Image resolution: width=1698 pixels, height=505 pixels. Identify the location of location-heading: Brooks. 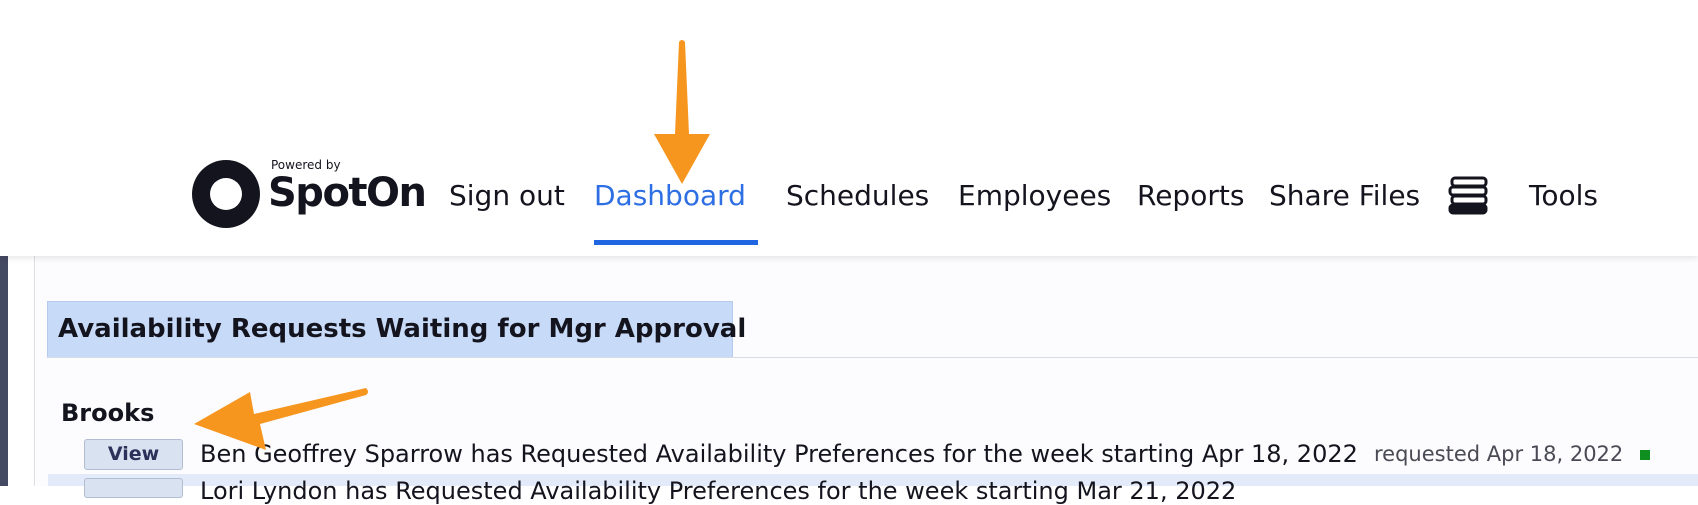
(108, 413).